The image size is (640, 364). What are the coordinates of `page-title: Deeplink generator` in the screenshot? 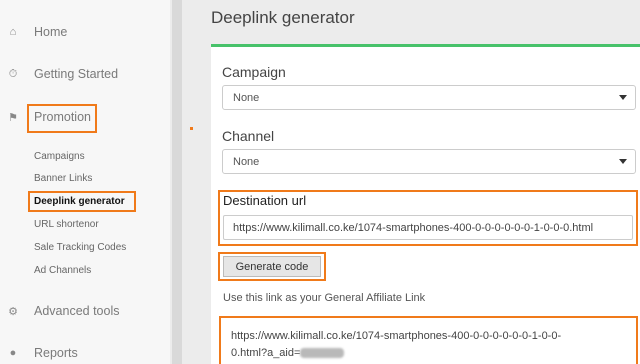 It's located at (283, 17).